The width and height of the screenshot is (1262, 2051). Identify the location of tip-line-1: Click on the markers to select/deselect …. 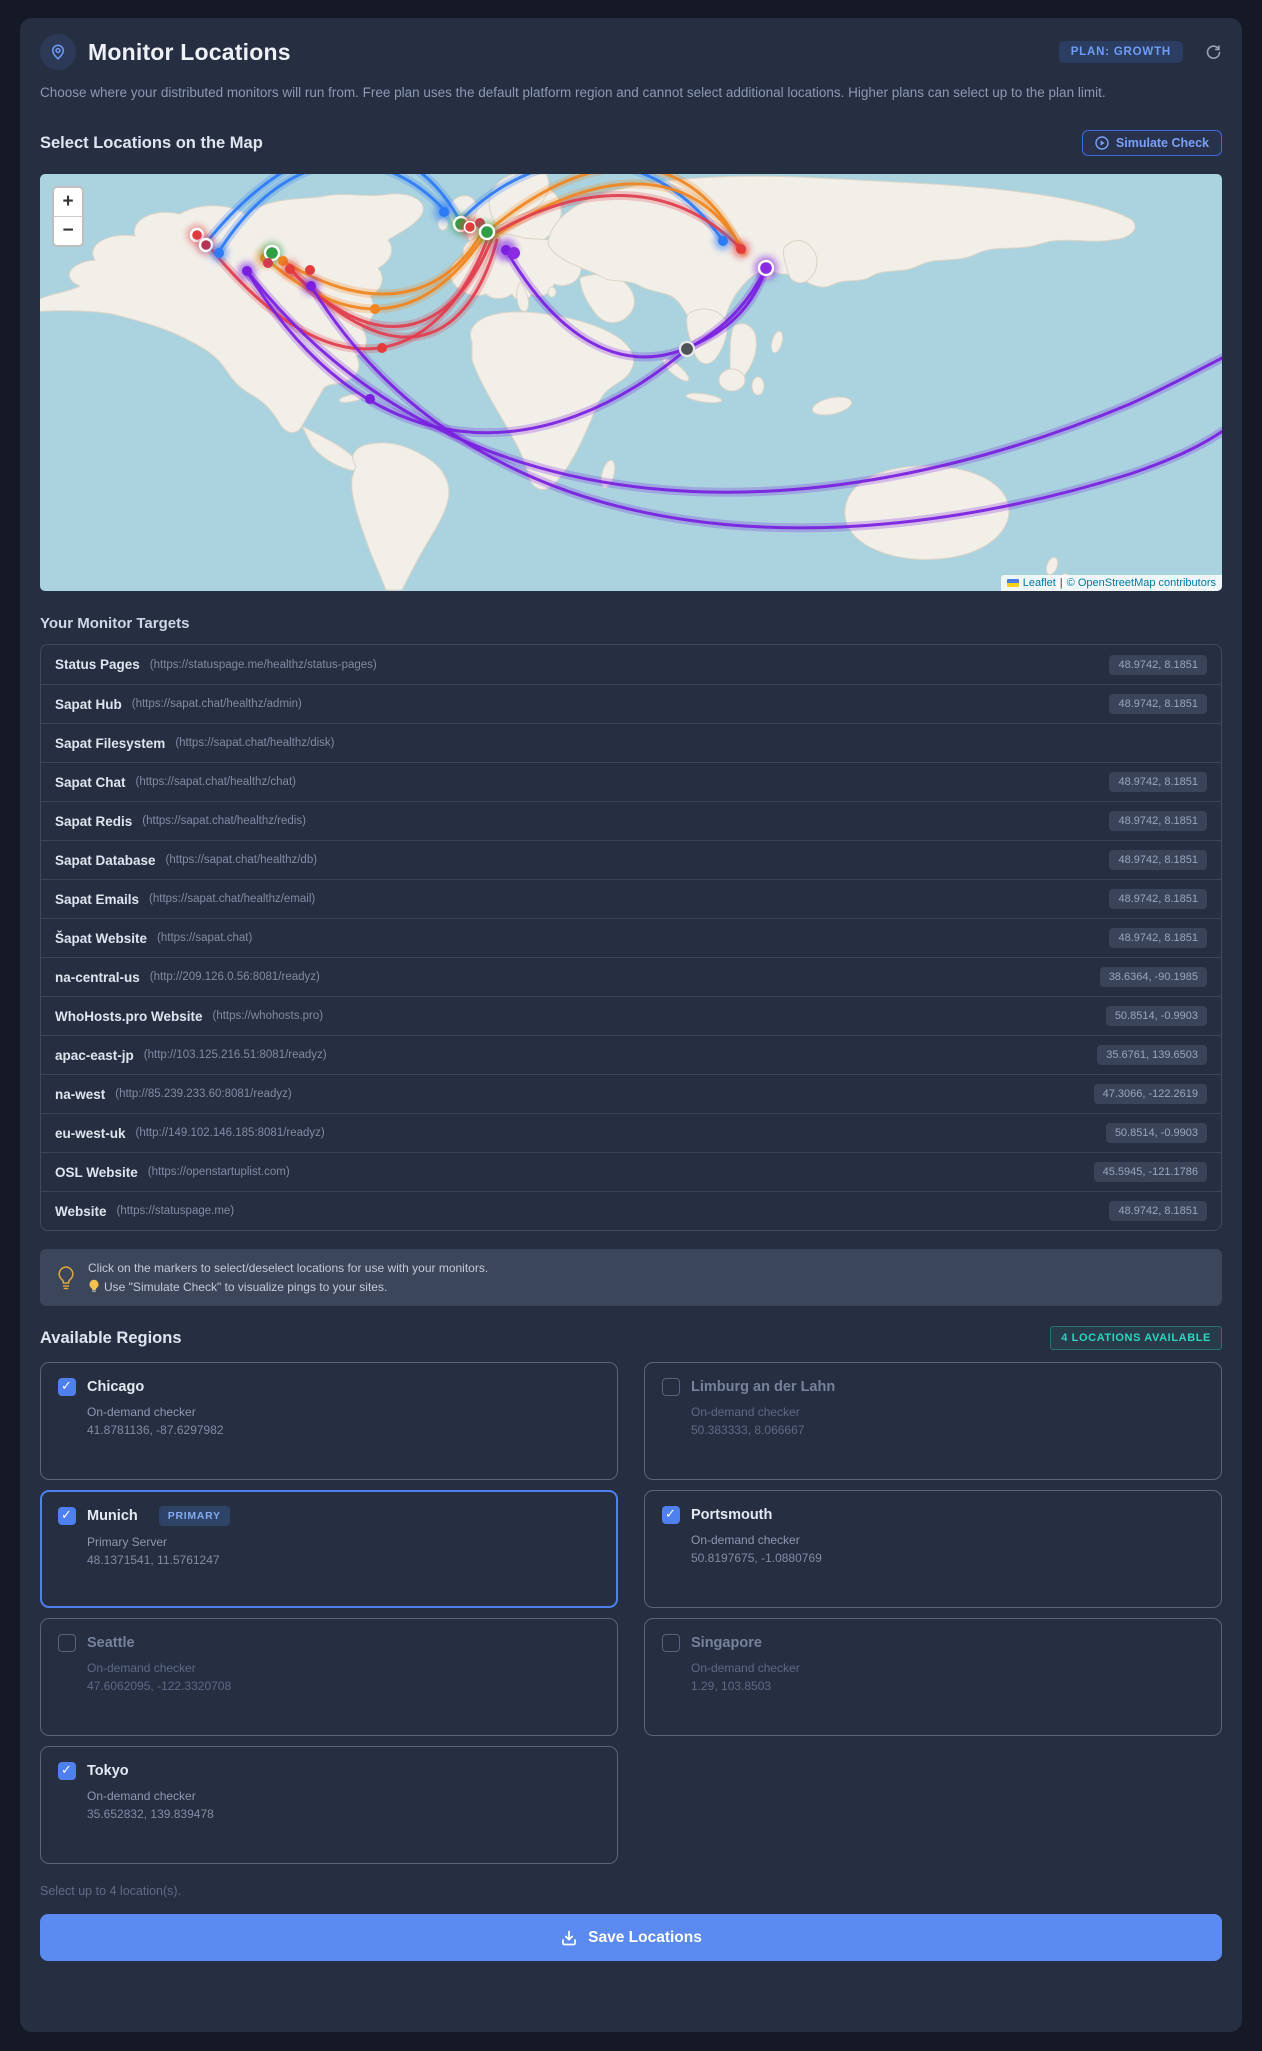
(288, 1268).